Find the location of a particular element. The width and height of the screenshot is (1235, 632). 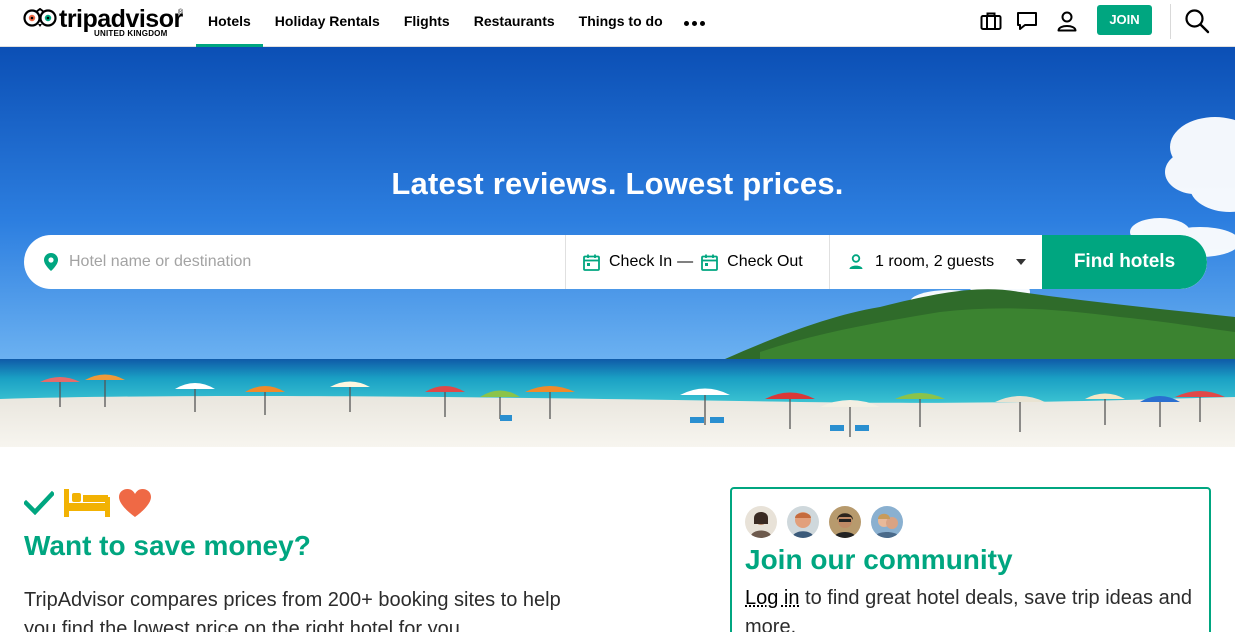

check-in-label: Check In is located at coordinates (641, 261).